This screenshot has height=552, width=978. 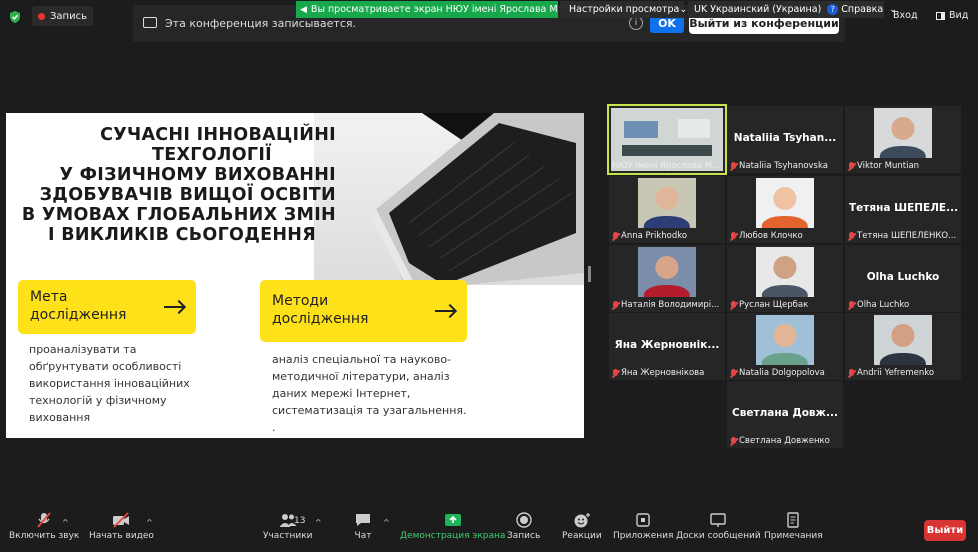 I want to click on participant-name: Светлана Довженко, so click(x=784, y=441).